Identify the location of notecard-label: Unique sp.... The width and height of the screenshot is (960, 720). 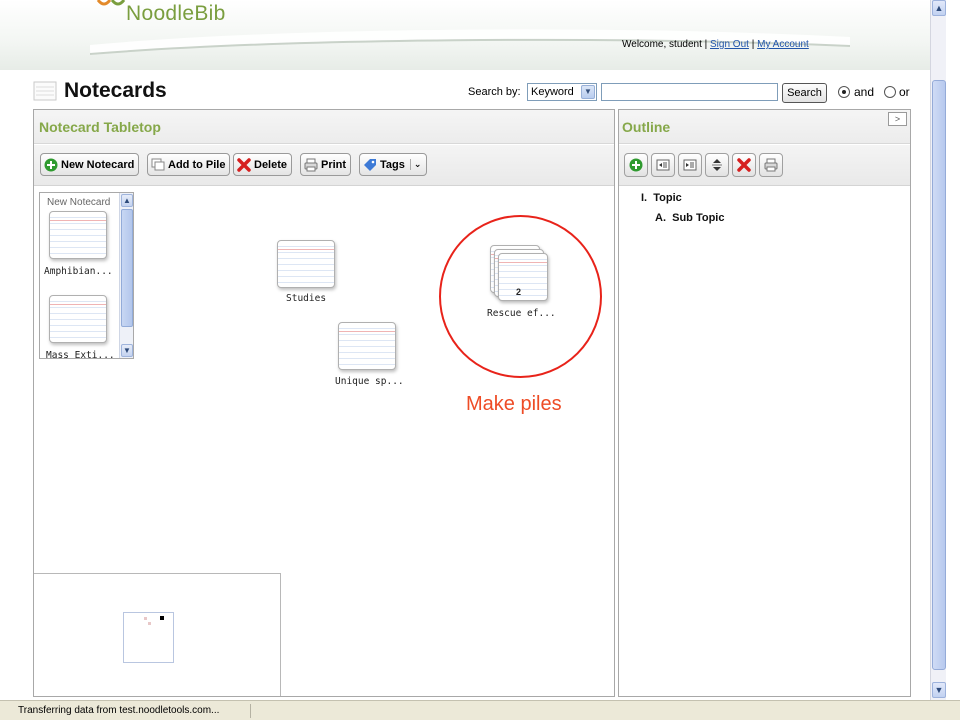
(369, 381).